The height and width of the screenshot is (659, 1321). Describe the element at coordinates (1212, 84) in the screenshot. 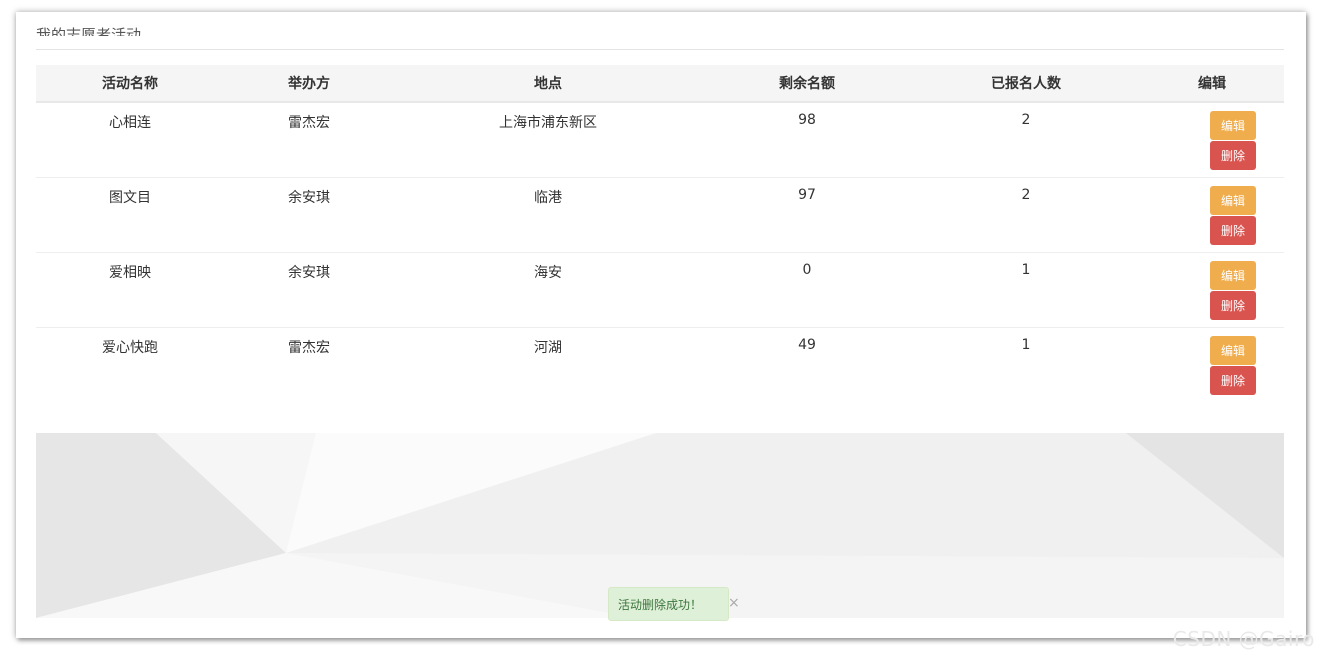

I see `header-edit: 编辑` at that location.